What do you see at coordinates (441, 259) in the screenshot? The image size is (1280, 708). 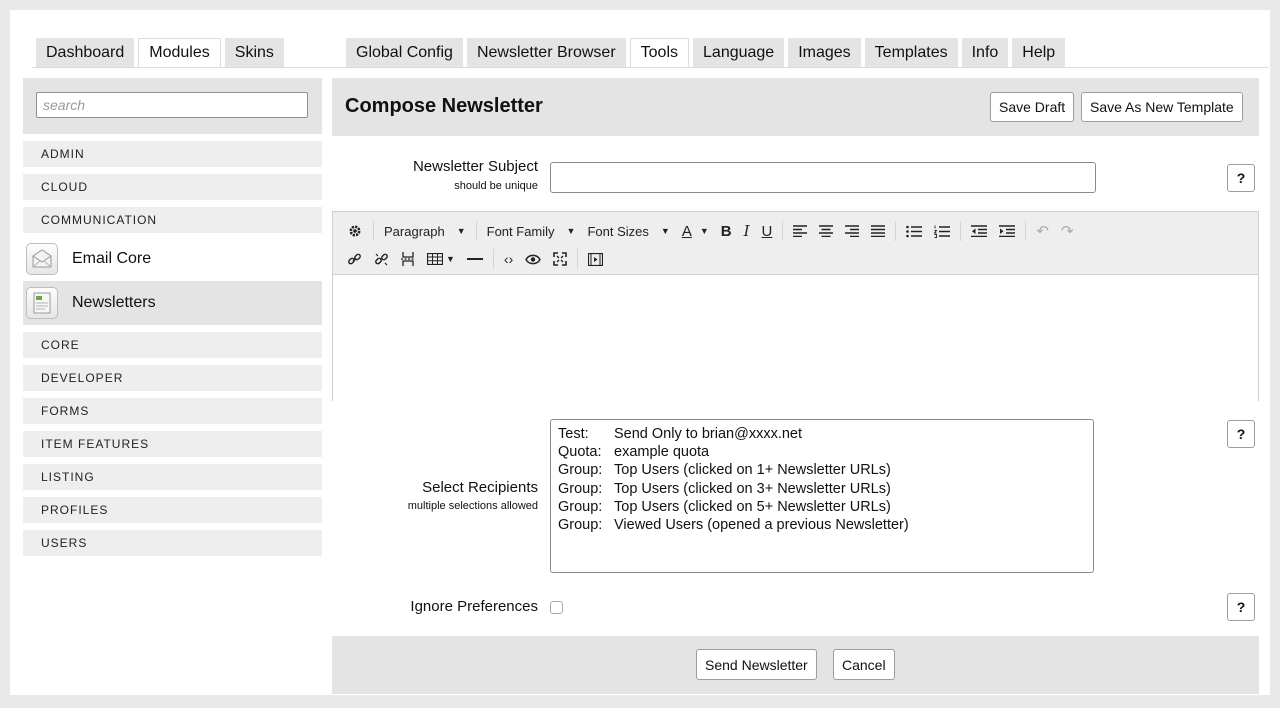 I see `table-icon: ▼` at bounding box center [441, 259].